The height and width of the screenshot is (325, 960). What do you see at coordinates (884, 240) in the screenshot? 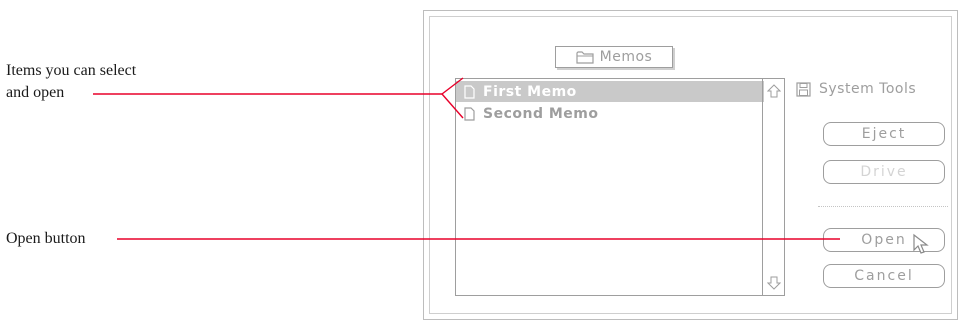
I see `open-button-label: Open` at bounding box center [884, 240].